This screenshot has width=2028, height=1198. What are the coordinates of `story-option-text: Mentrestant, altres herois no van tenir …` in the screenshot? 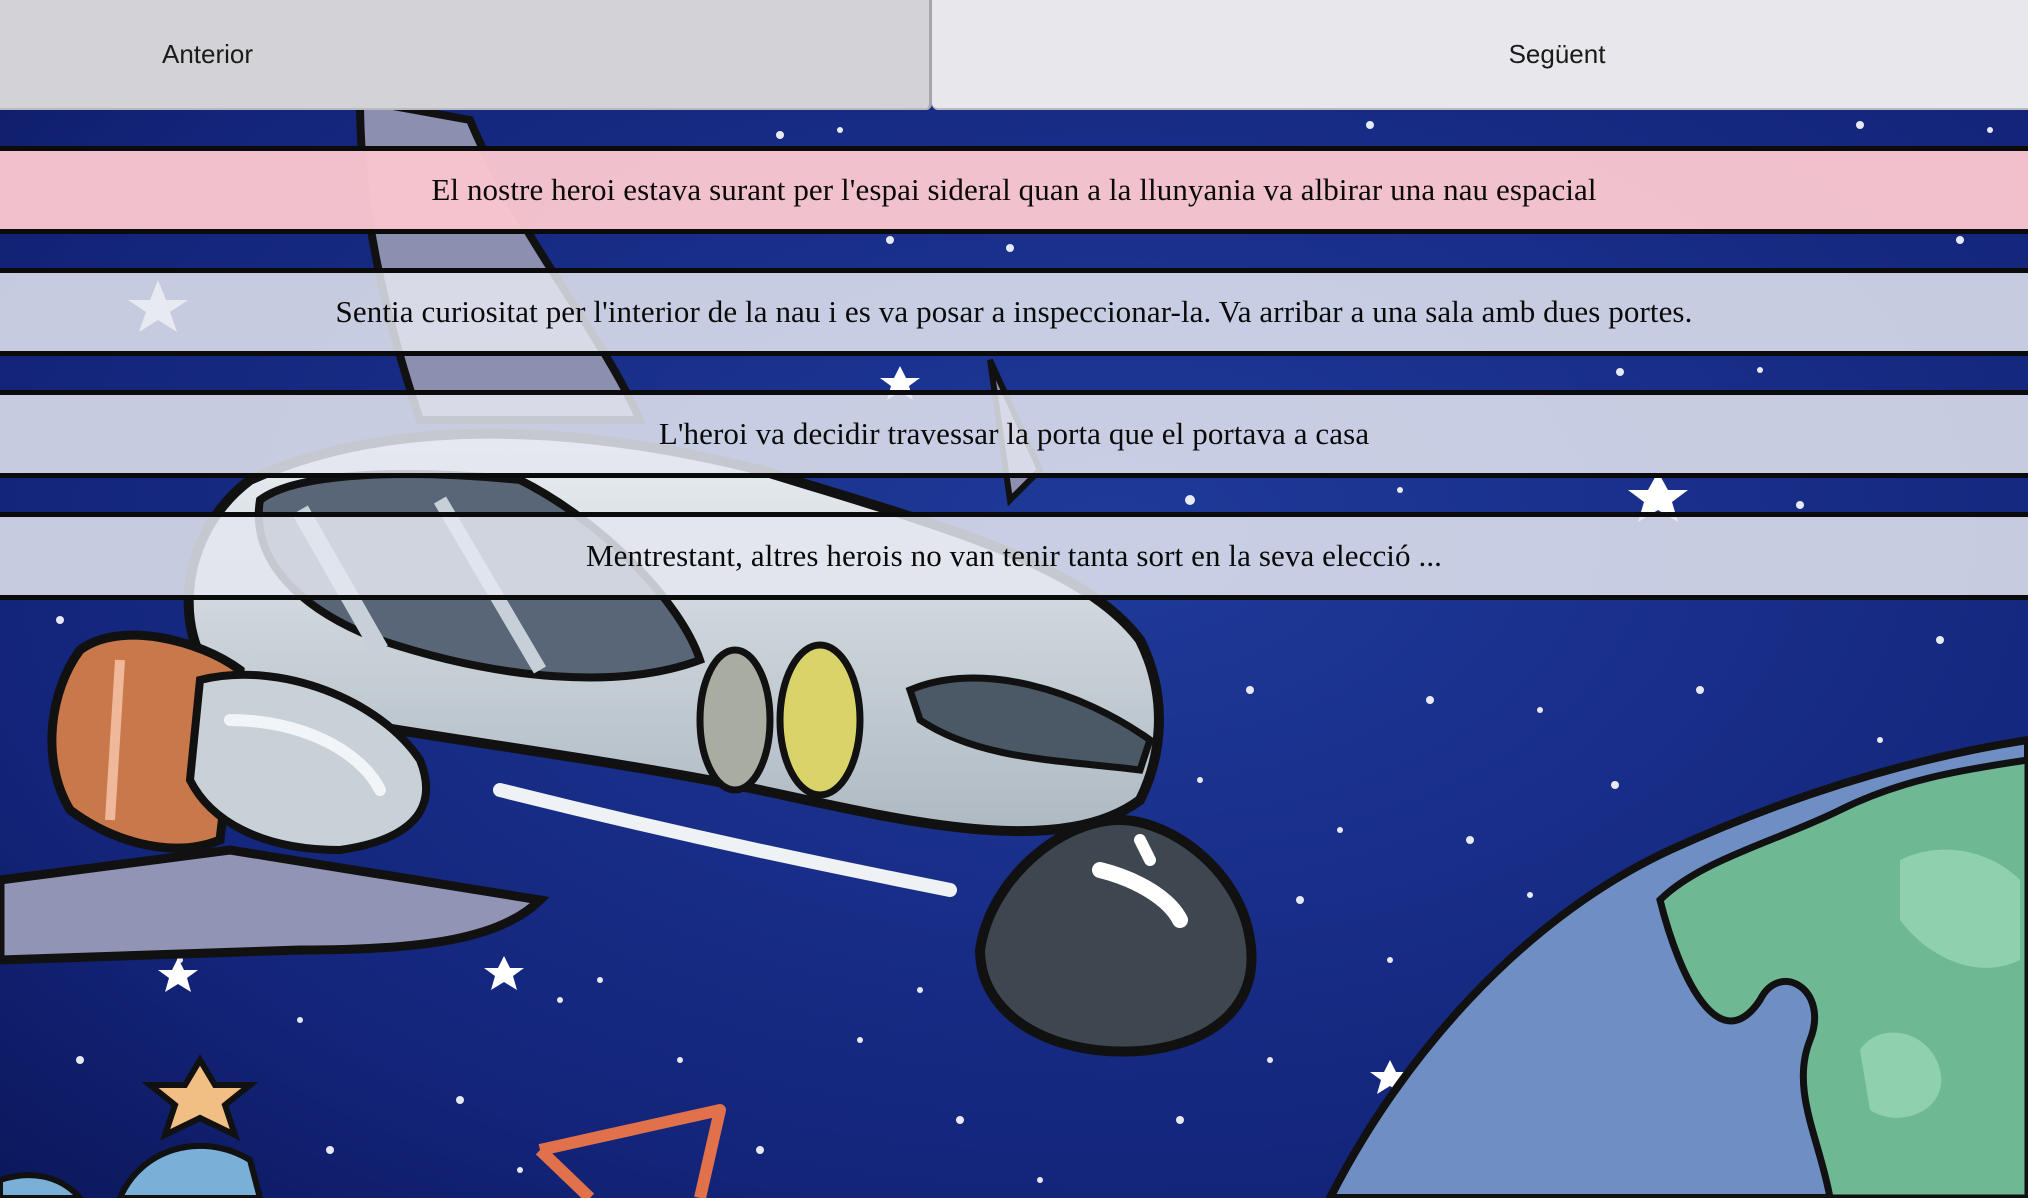 It's located at (1014, 555).